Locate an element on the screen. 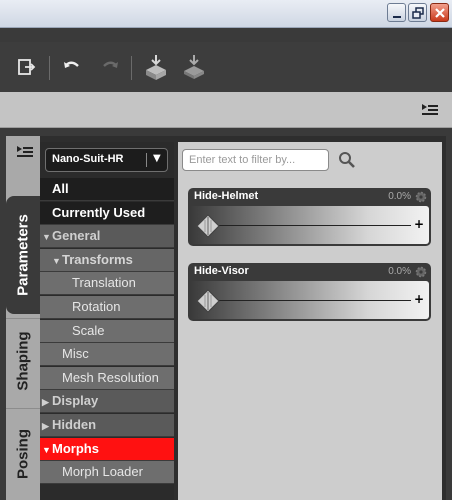 The image size is (452, 500). tab-label: Parameters is located at coordinates (23, 255).